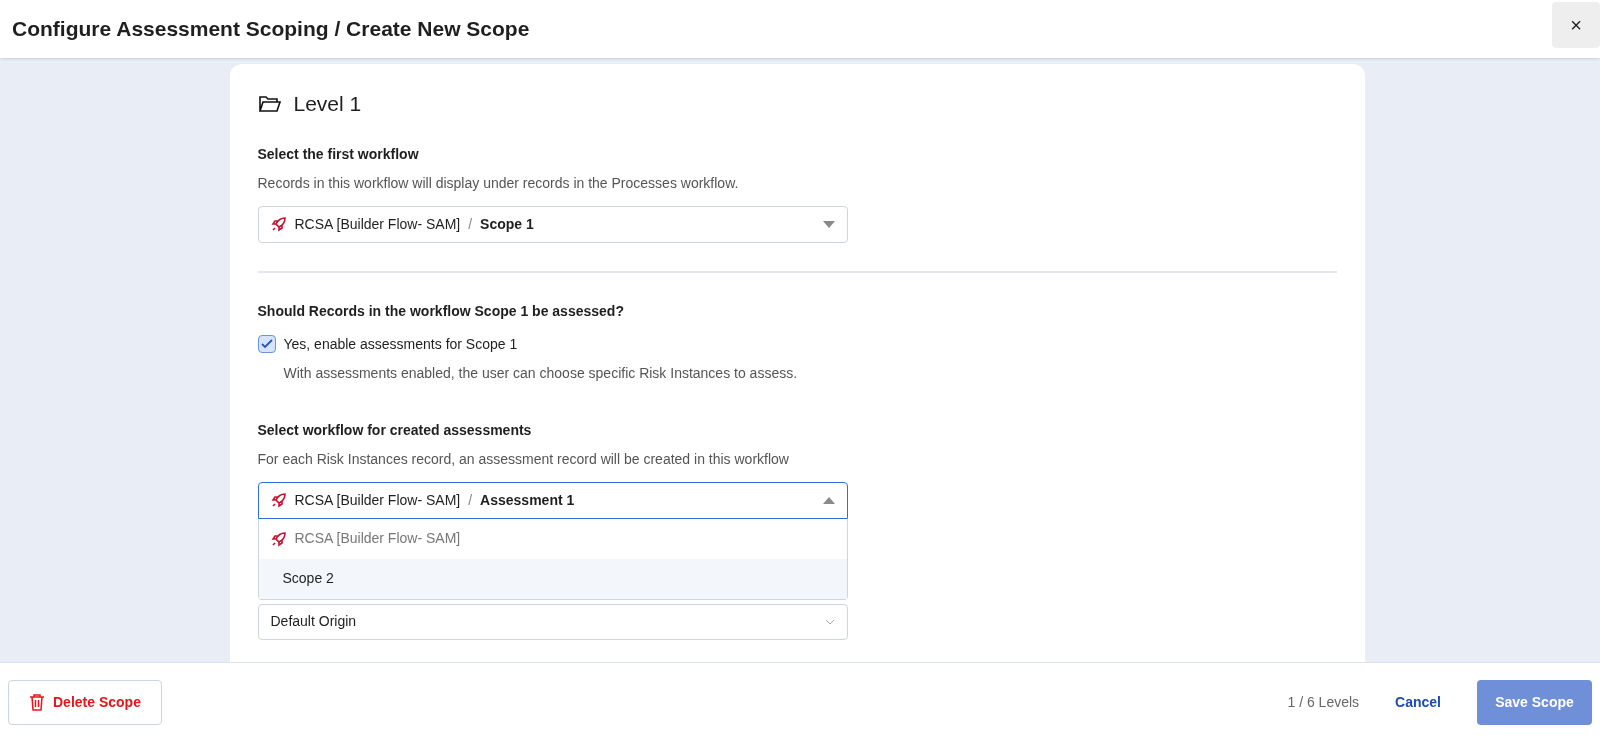 The image size is (1600, 741). I want to click on workflow-select: RCSA [Builder Flow- SAM] / Assessment 1, so click(552, 500).